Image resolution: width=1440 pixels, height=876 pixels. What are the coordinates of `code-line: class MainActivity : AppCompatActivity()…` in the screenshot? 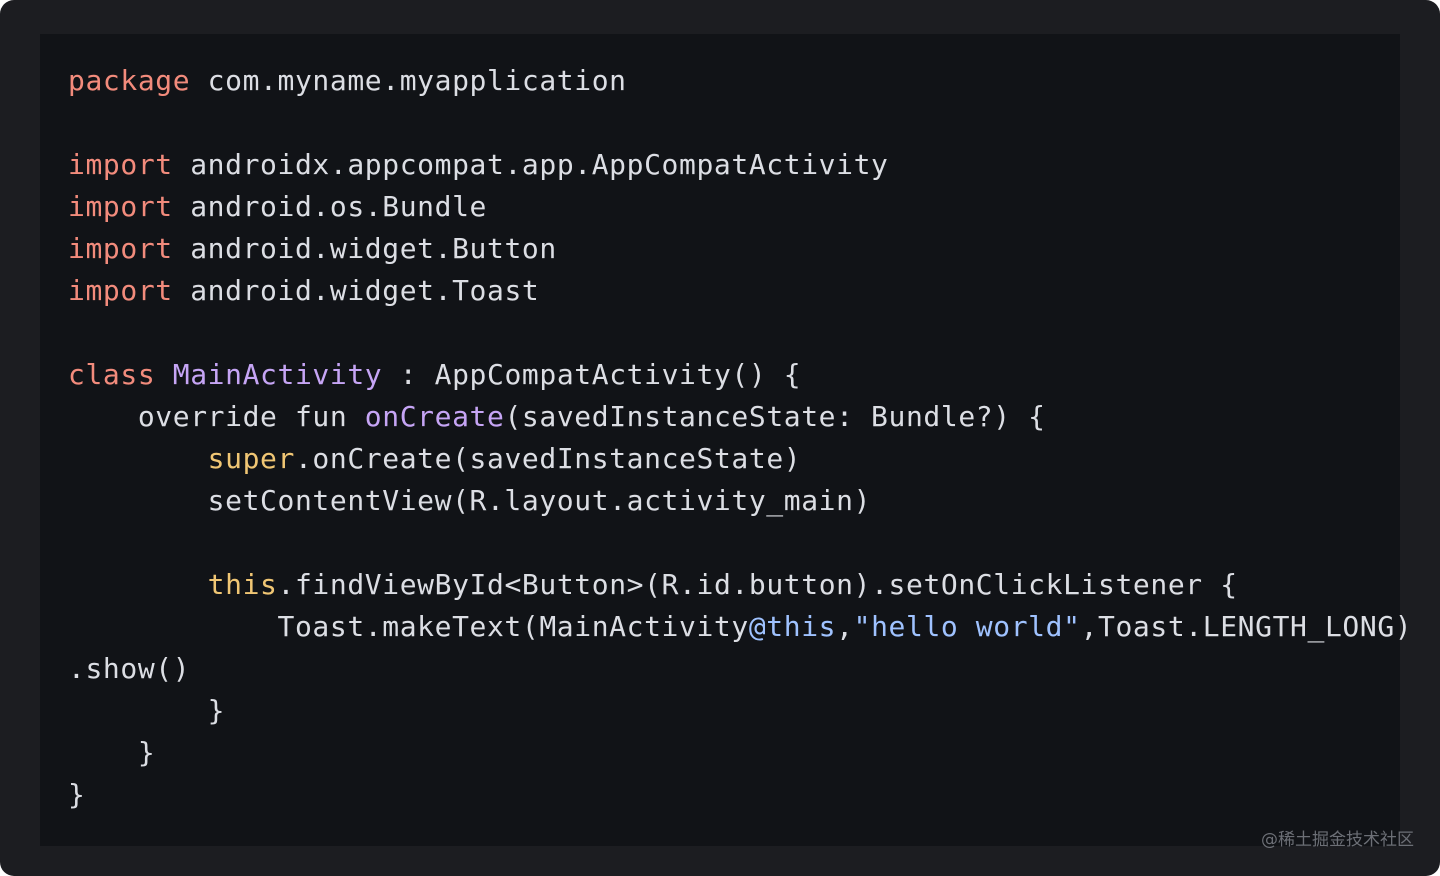 It's located at (740, 375).